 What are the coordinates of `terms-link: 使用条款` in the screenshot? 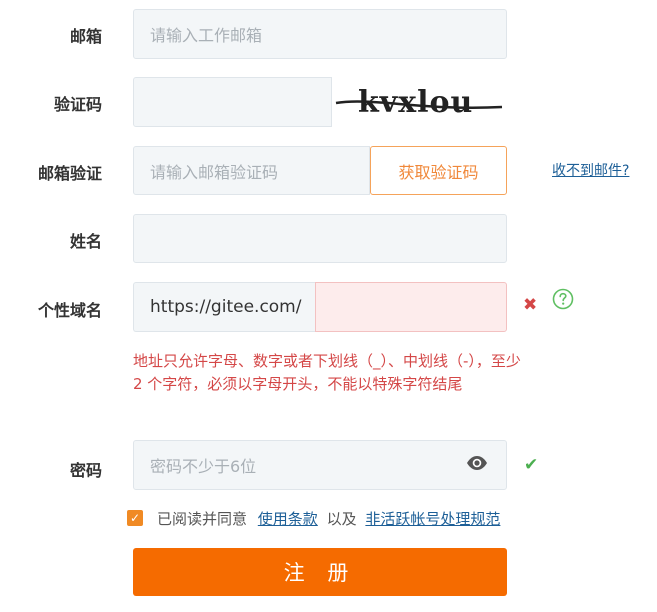 It's located at (288, 519).